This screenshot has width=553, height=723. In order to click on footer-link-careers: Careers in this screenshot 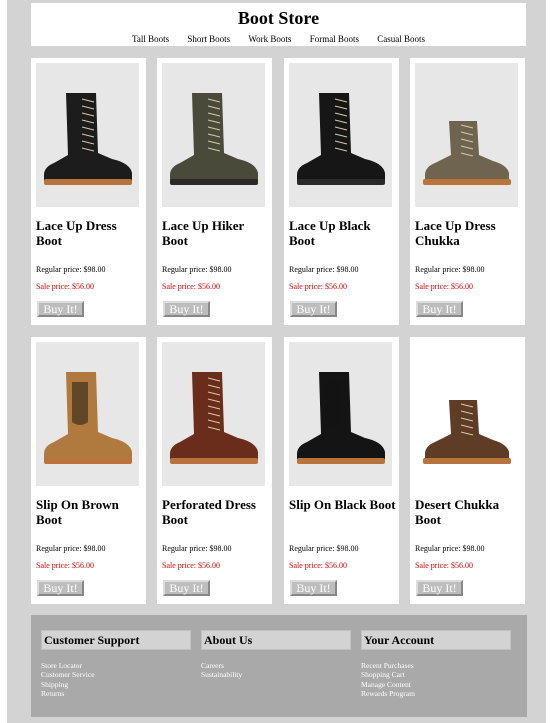, I will do `click(276, 665)`.